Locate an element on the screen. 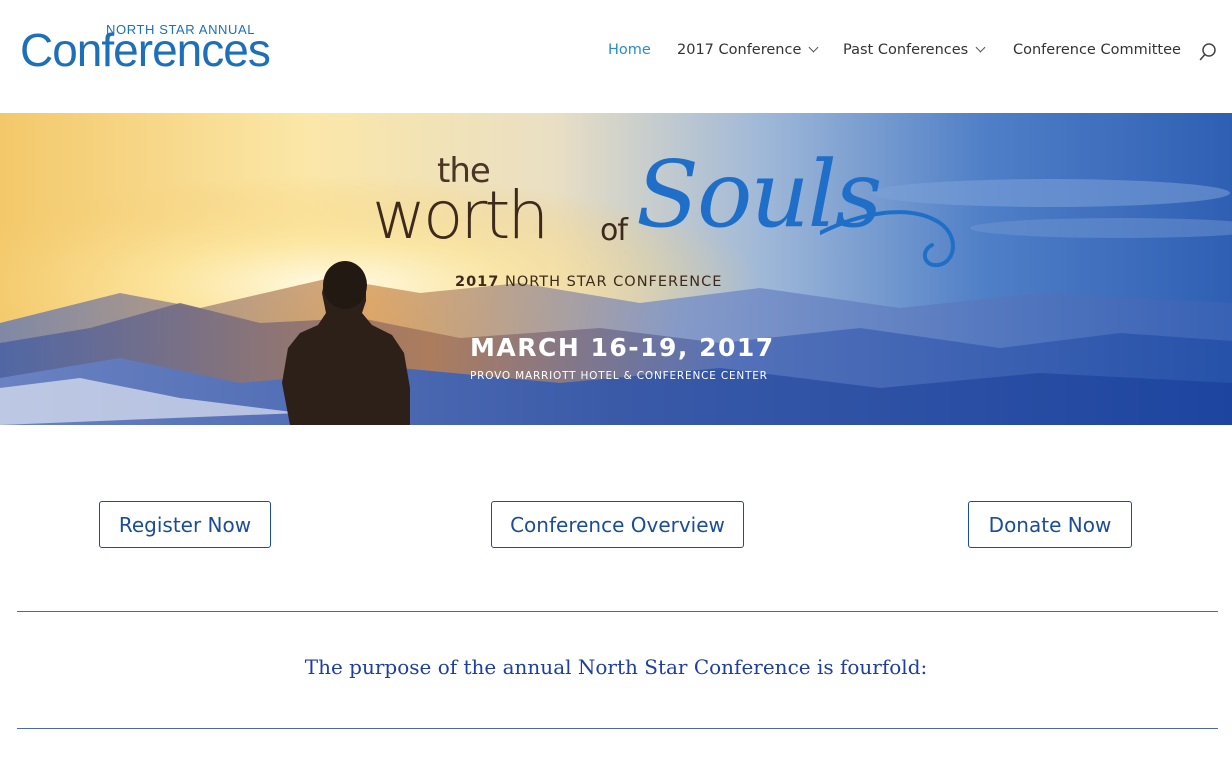 This screenshot has height=763, width=1232. register-now-button: Register Now is located at coordinates (185, 524).